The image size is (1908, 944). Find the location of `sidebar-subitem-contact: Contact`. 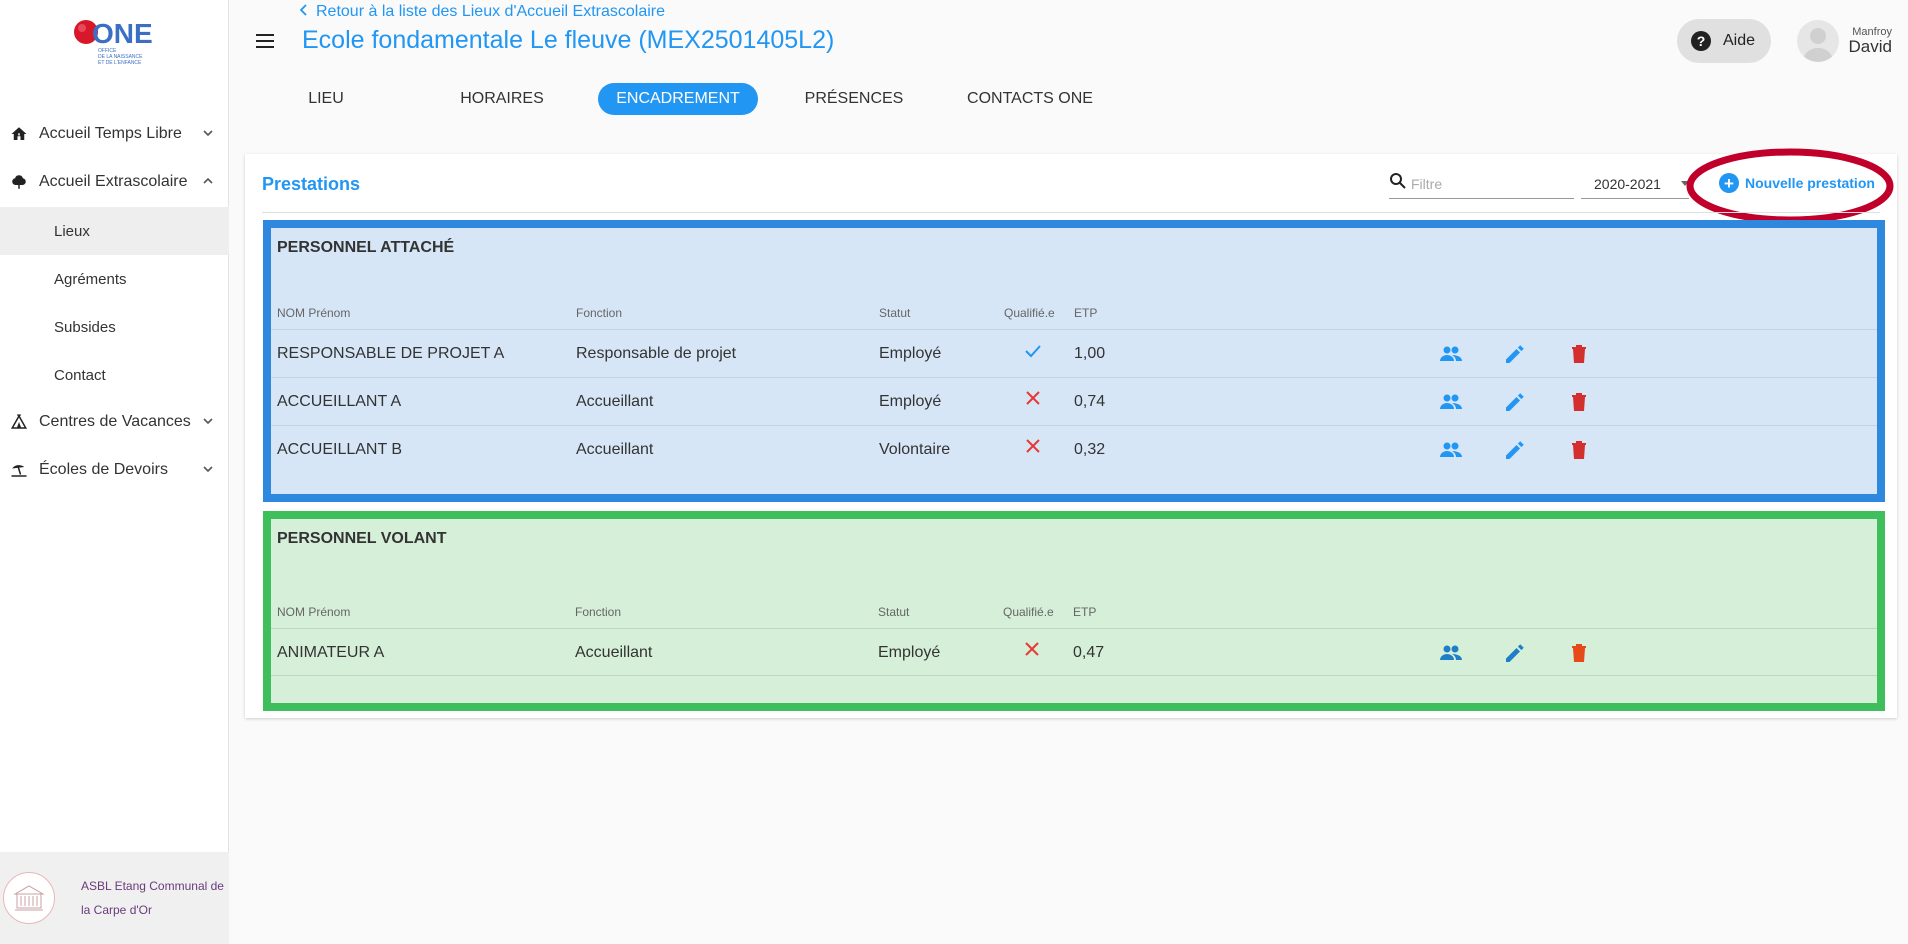

sidebar-subitem-contact: Contact is located at coordinates (114, 375).